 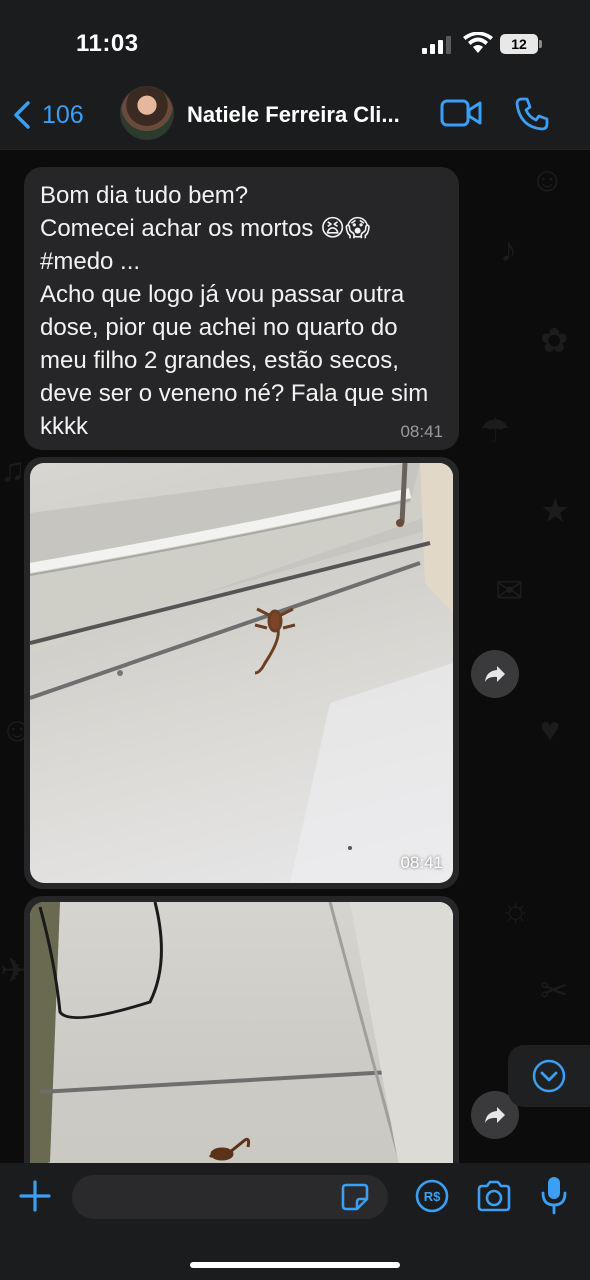 What do you see at coordinates (494, 1196) in the screenshot?
I see `camera-button` at bounding box center [494, 1196].